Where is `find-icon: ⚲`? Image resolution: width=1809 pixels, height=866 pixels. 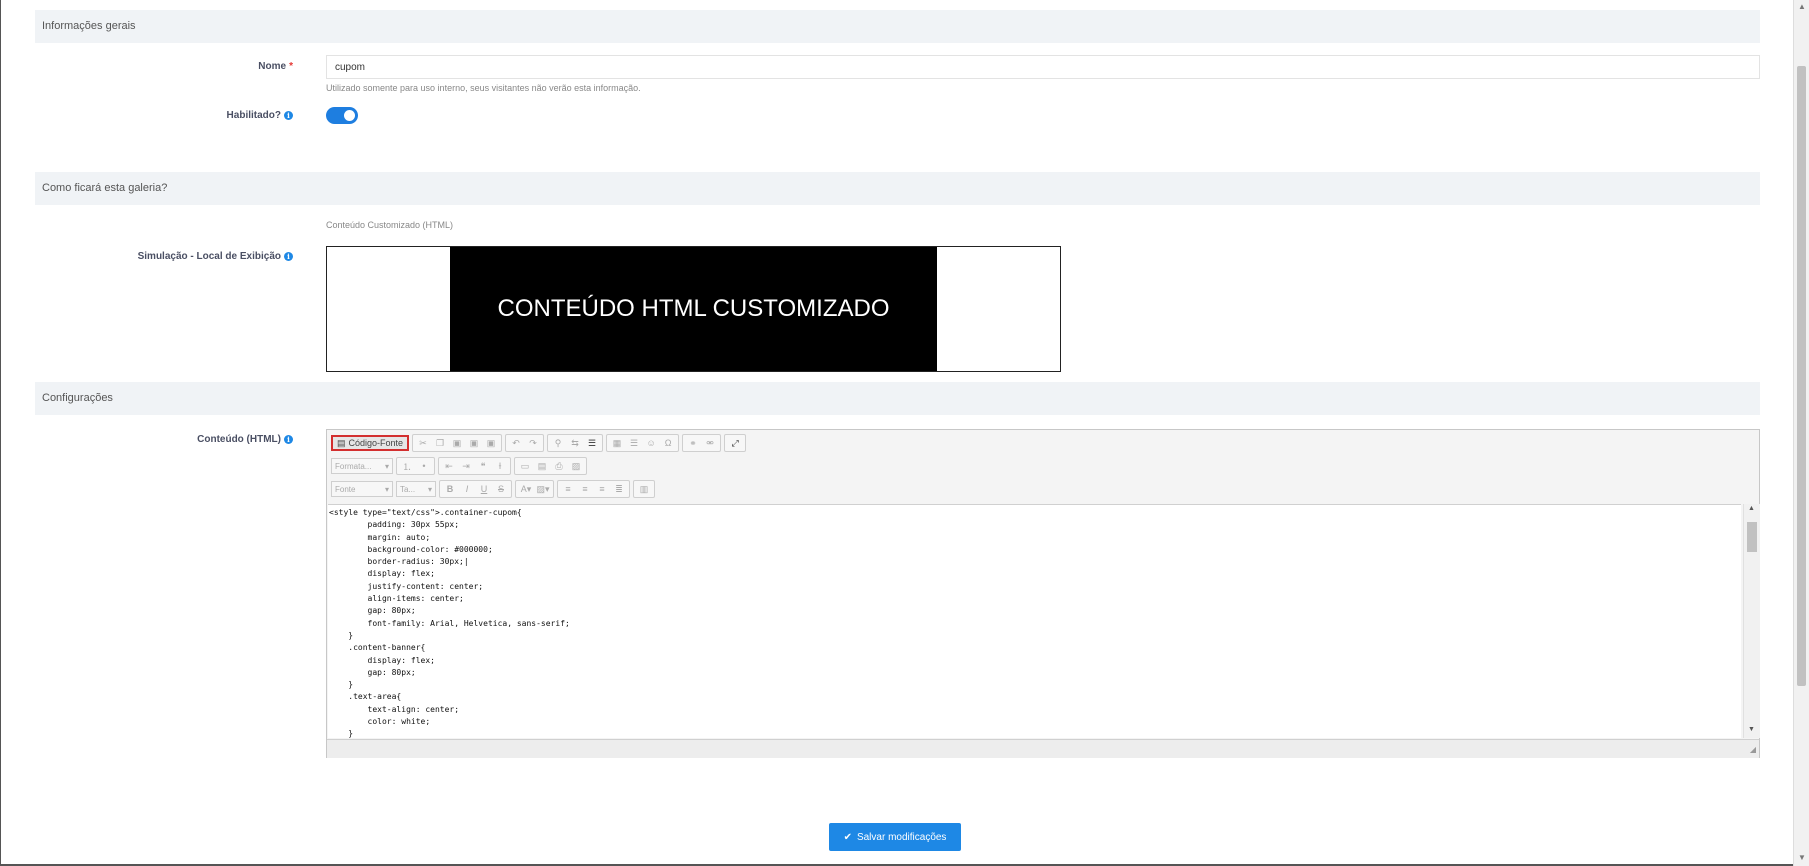 find-icon: ⚲ is located at coordinates (558, 443).